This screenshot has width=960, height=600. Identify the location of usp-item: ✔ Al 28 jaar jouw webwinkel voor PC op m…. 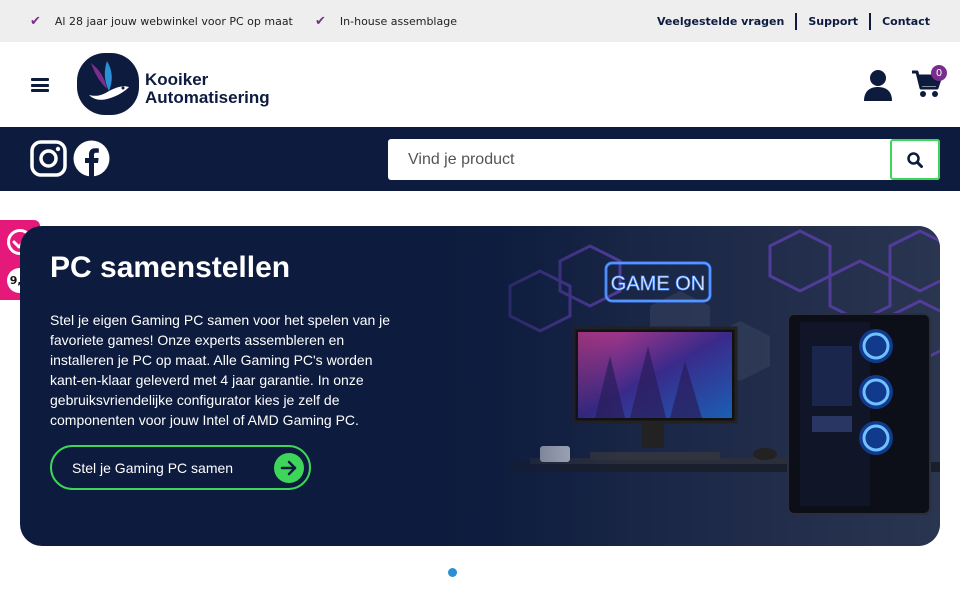
(161, 21).